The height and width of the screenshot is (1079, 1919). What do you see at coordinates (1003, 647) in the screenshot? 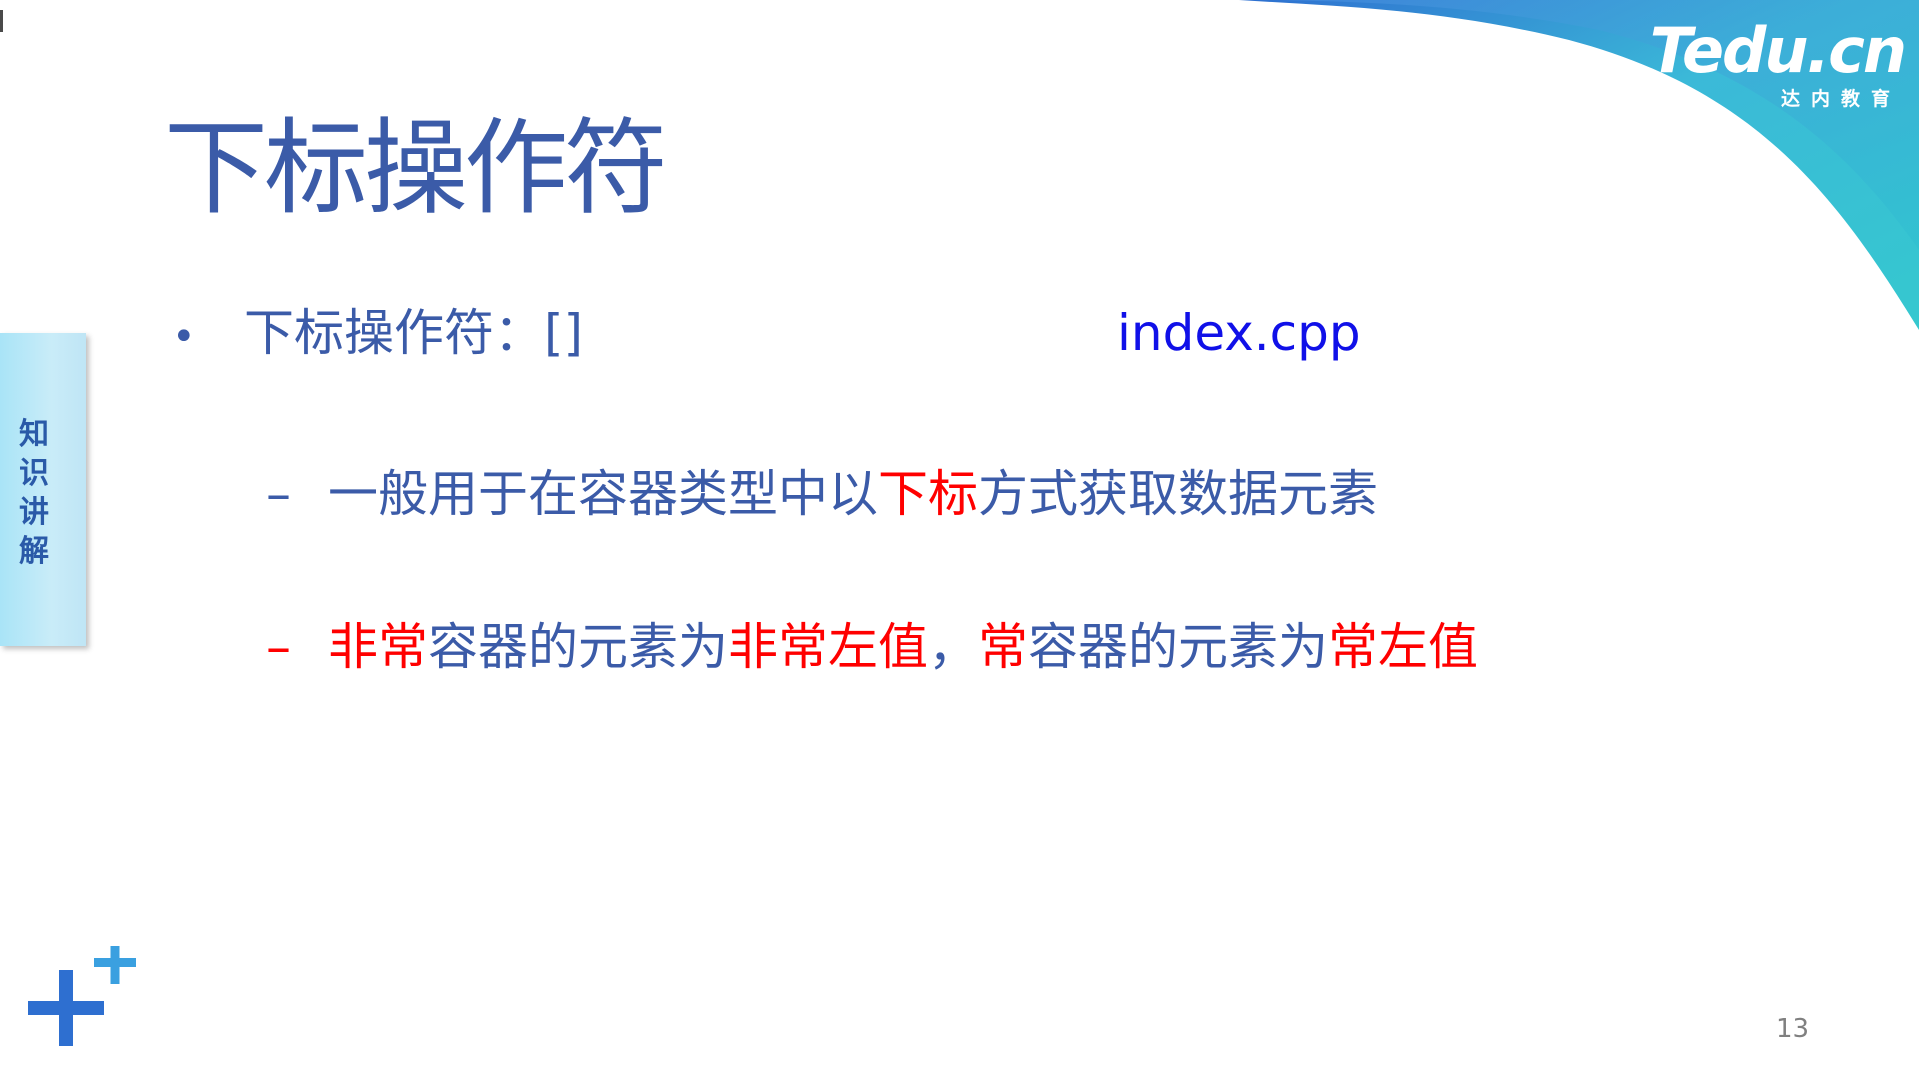
I see `sub-bullet-segment-highlight: 常` at bounding box center [1003, 647].